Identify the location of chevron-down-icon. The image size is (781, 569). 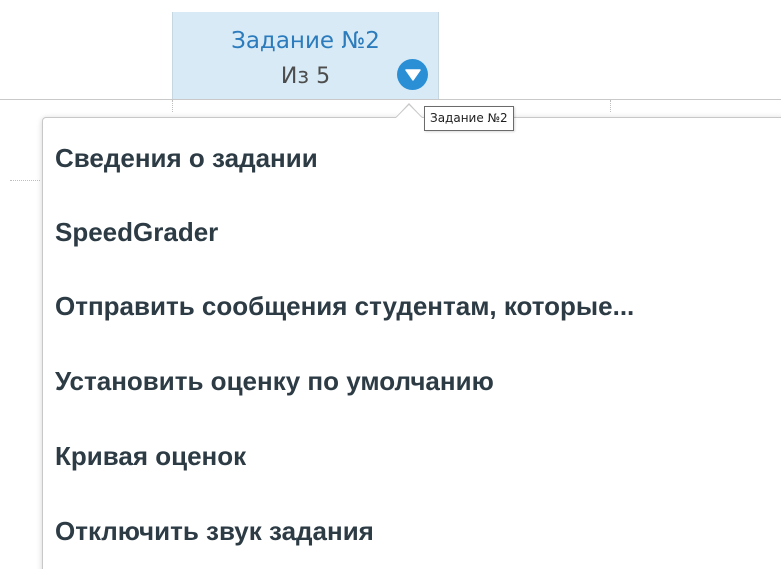
(412, 74).